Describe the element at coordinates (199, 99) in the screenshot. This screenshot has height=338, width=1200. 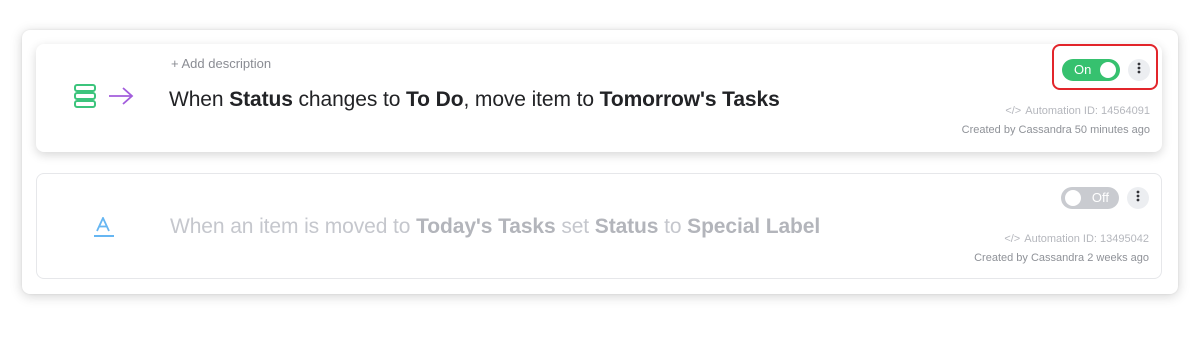
I see `recipe-text: When` at that location.